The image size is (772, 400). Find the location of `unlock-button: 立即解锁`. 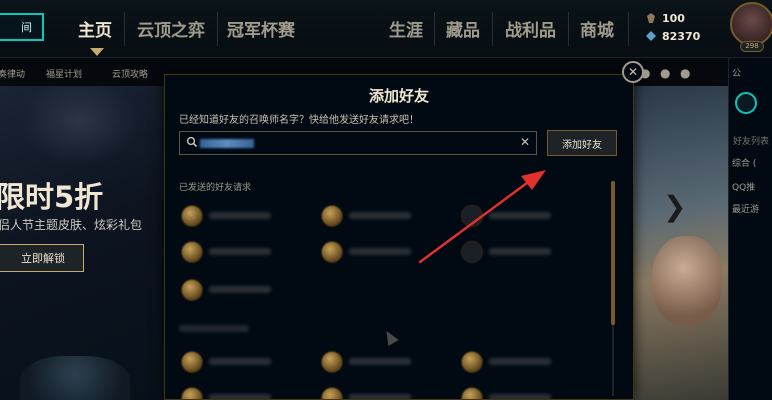

unlock-button: 立即解锁 is located at coordinates (42, 258).